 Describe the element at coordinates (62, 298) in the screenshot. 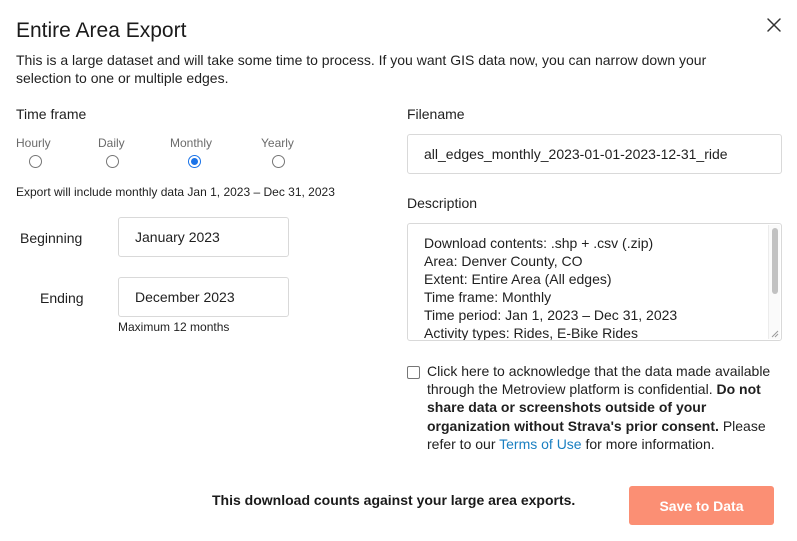

I see `ending-label: Ending` at that location.